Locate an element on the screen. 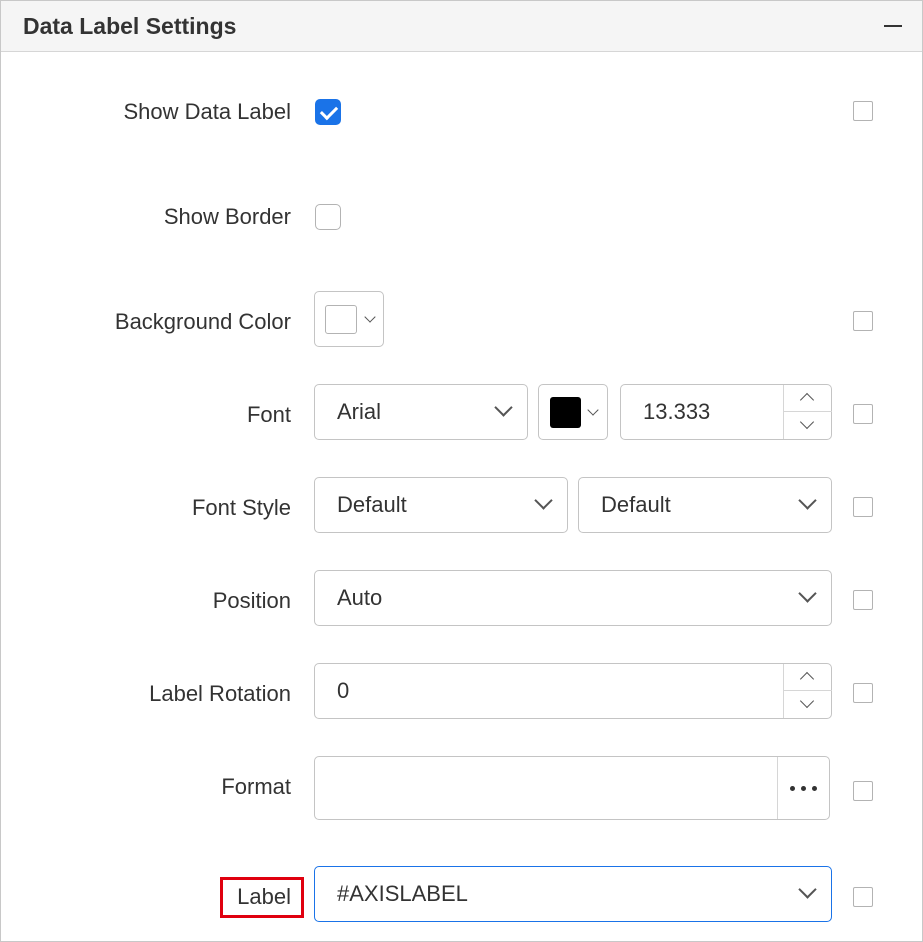 This screenshot has height=942, width=923. font-style-label: Font Style is located at coordinates (241, 507).